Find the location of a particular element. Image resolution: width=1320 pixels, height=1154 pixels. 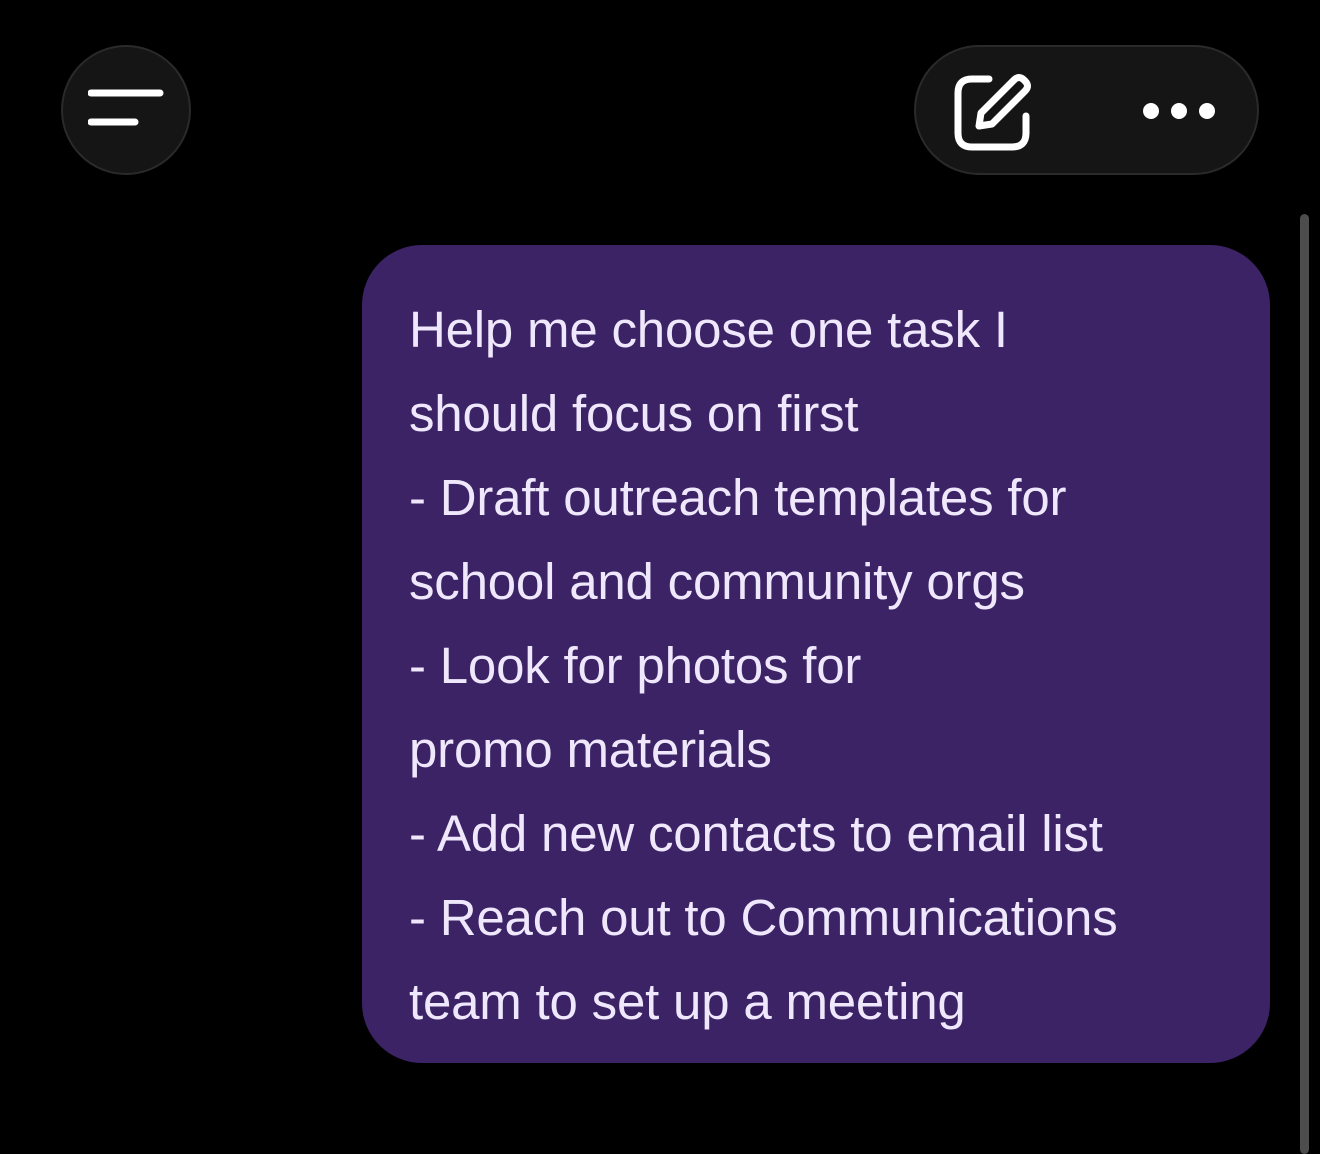

compose-button is located at coordinates (993, 112).